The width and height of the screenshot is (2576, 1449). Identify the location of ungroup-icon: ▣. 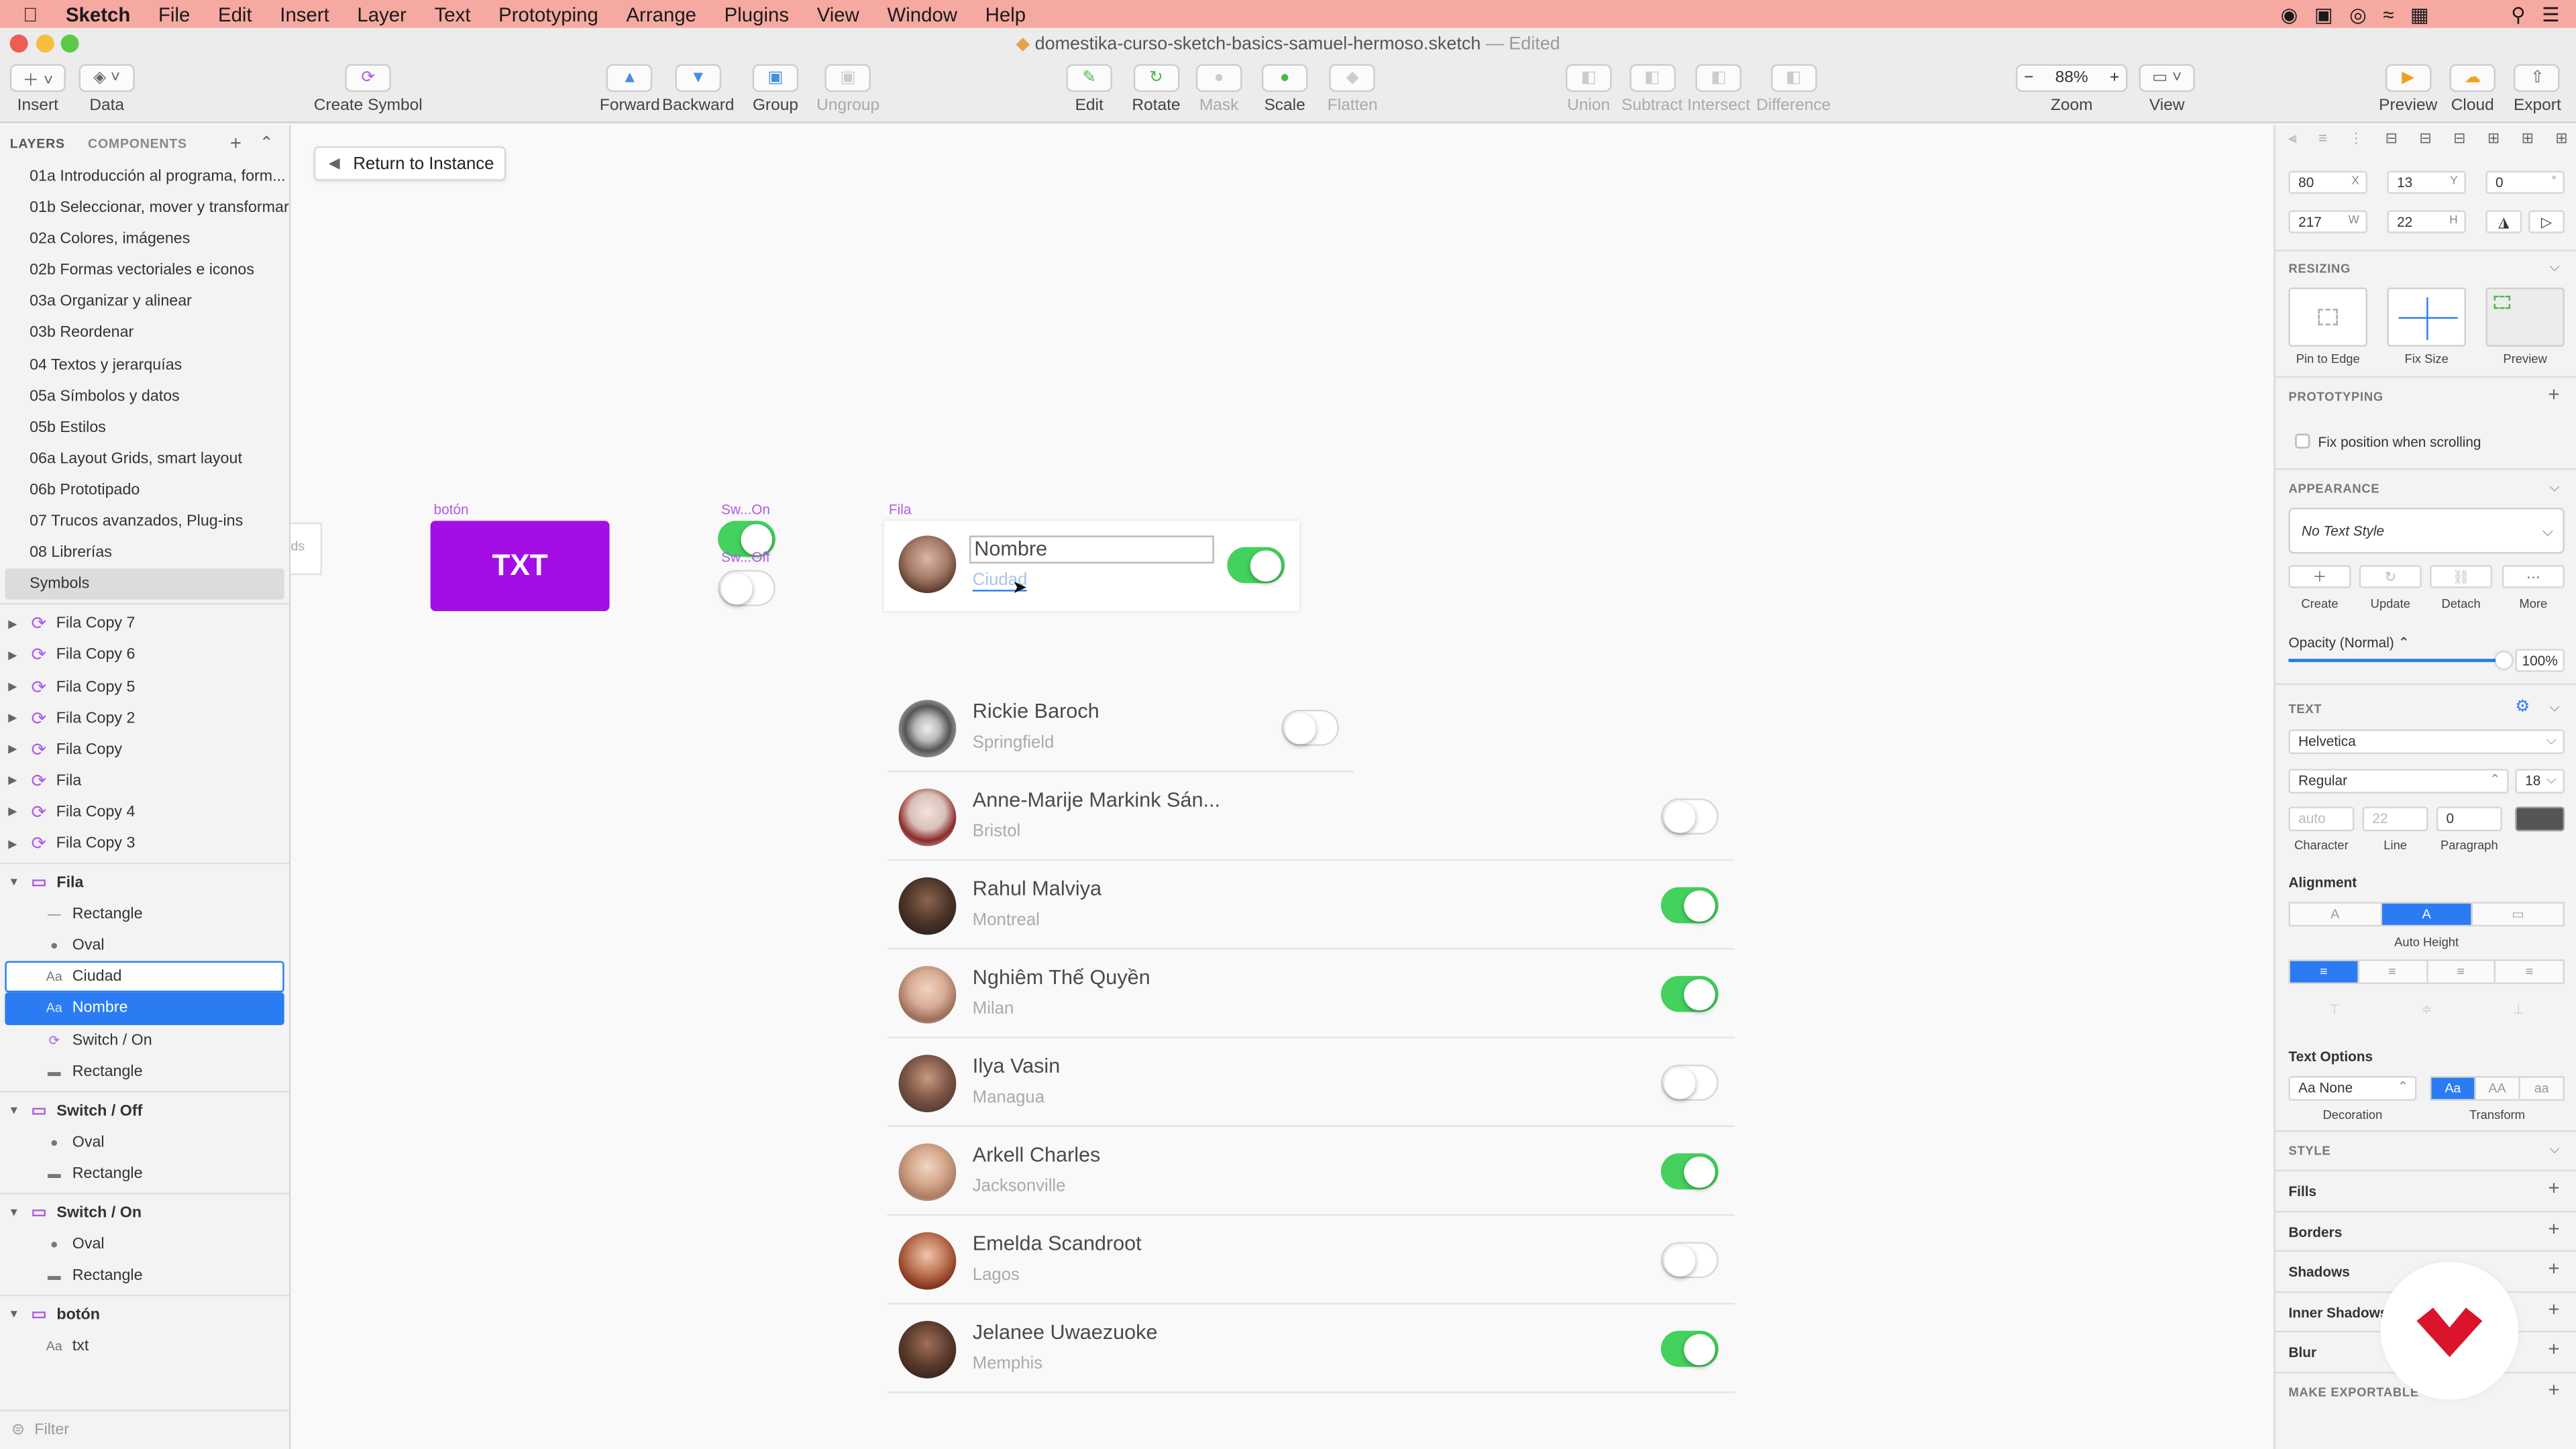
(847, 78).